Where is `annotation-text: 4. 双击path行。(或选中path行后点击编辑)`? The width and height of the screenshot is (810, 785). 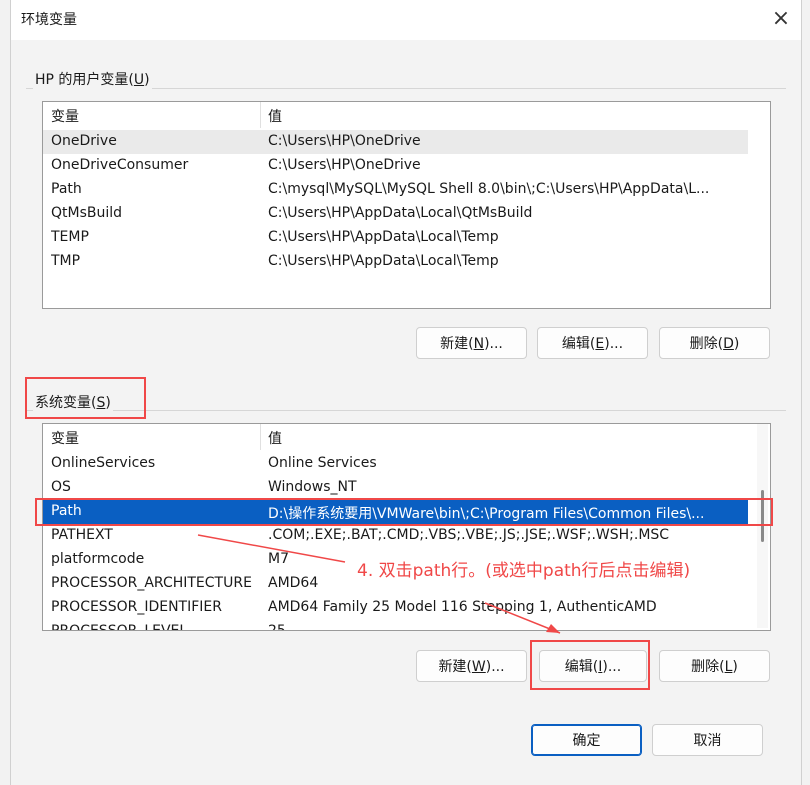 annotation-text: 4. 双击path行。(或选中path行后点击编辑) is located at coordinates (524, 571).